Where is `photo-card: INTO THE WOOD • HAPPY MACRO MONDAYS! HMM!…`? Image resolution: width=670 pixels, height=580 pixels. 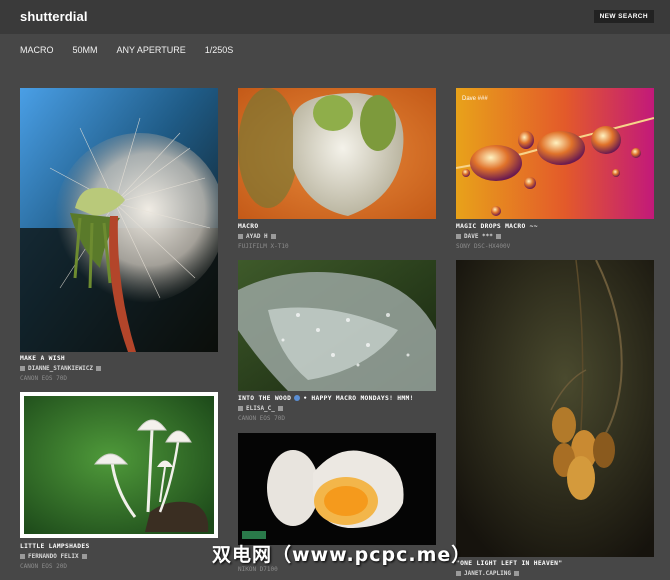 photo-card: INTO THE WOOD • HAPPY MACRO MONDAYS! HMM!… is located at coordinates (343, 342).